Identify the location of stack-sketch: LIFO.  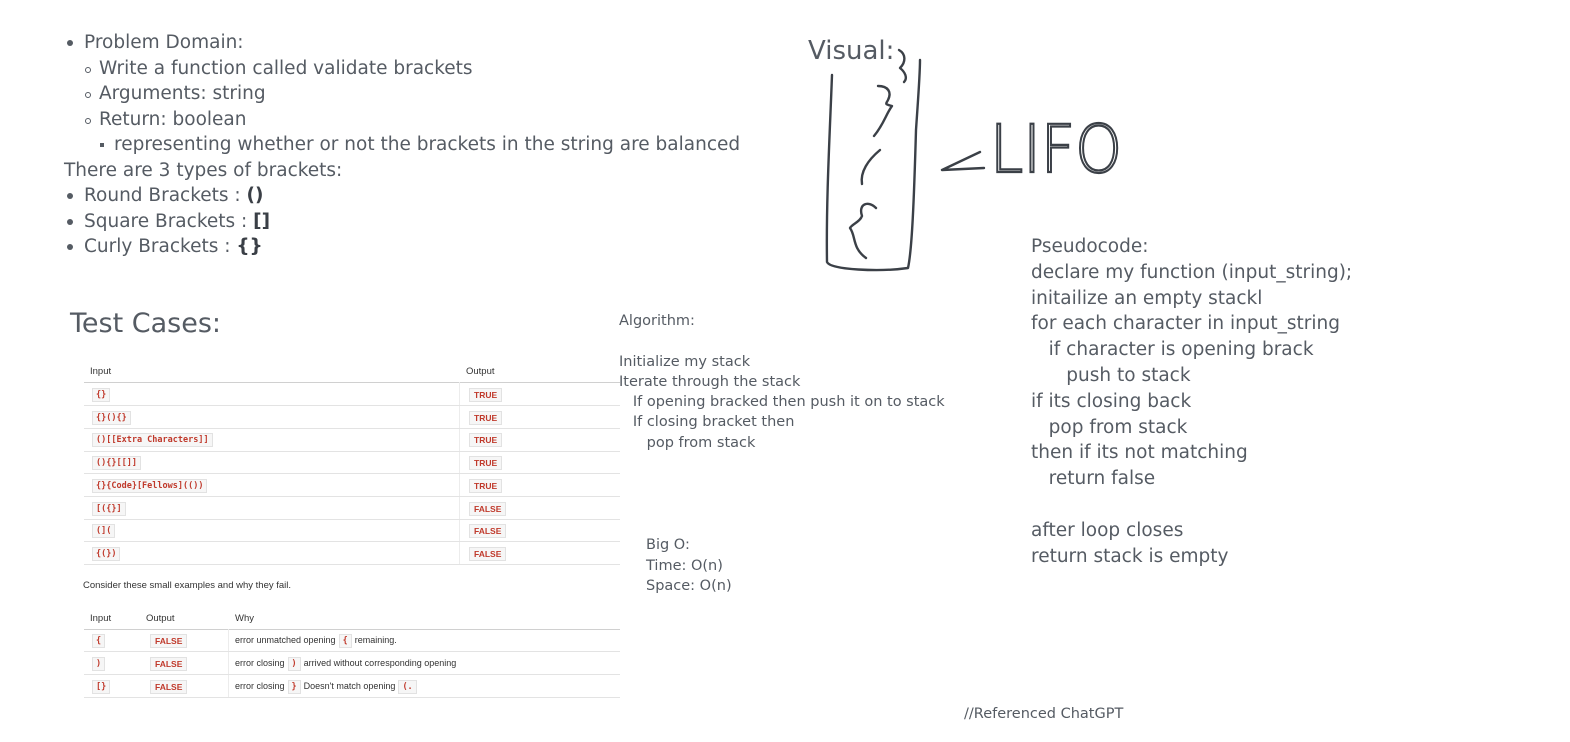
(974, 160).